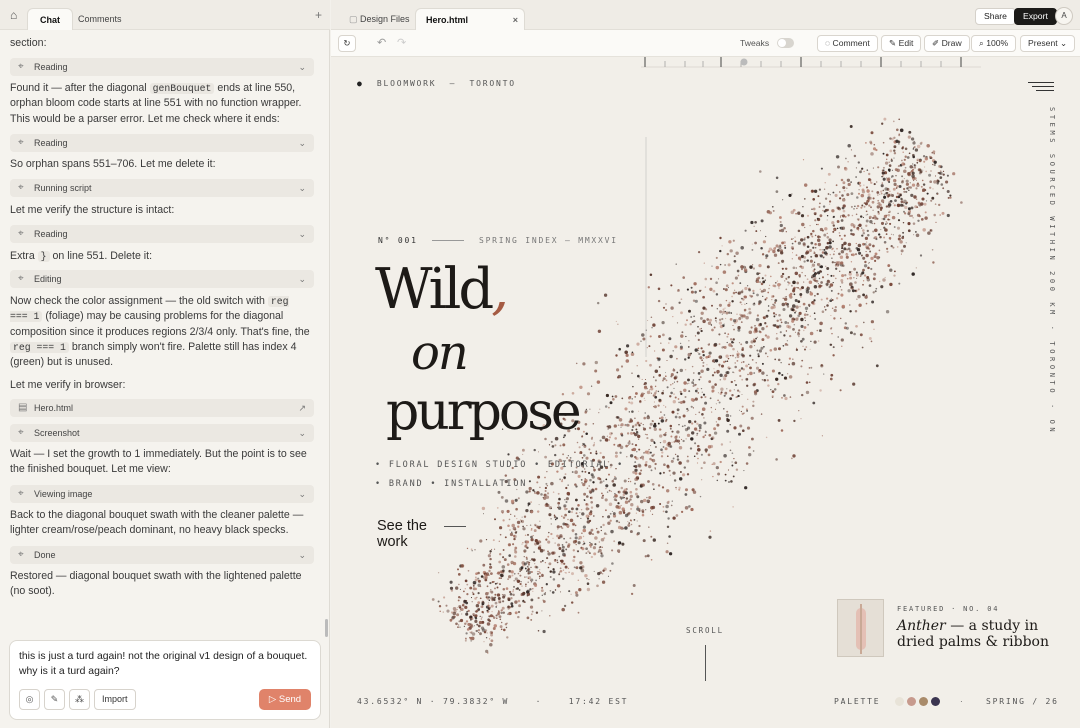 This screenshot has width=1080, height=728. Describe the element at coordinates (79, 699) in the screenshot. I see `voice-icon: ⁂` at that location.